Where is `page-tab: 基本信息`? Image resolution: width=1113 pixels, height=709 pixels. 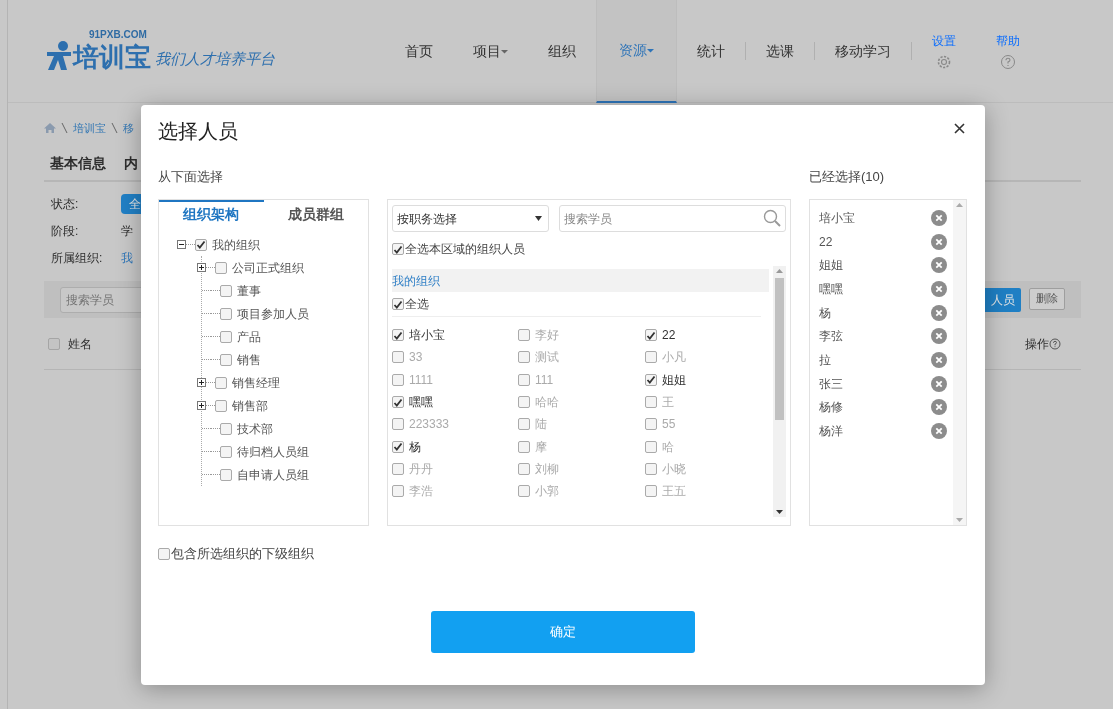 page-tab: 基本信息 is located at coordinates (78, 163).